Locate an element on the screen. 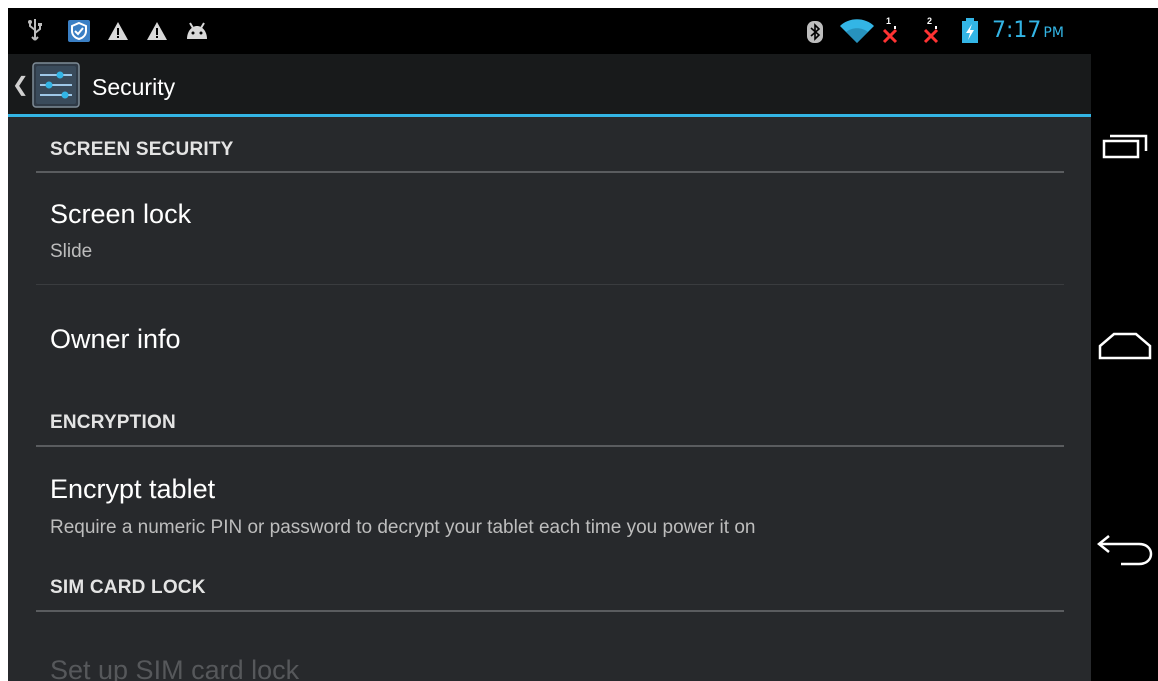 The image size is (1158, 681). android-debug-icon is located at coordinates (197, 33).